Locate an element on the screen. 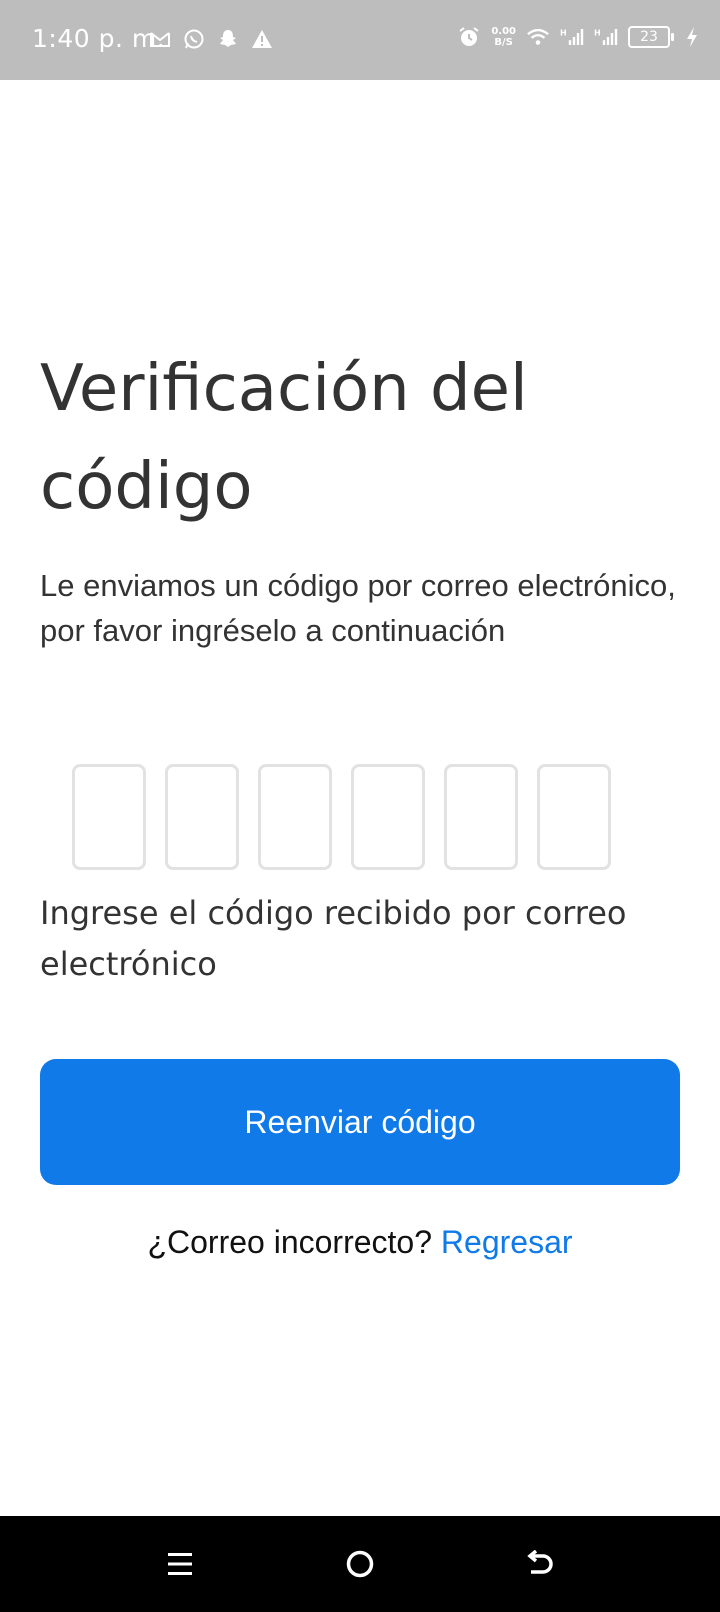 This screenshot has height=1612, width=720. network-speed-value: 0.00 is located at coordinates (503, 31).